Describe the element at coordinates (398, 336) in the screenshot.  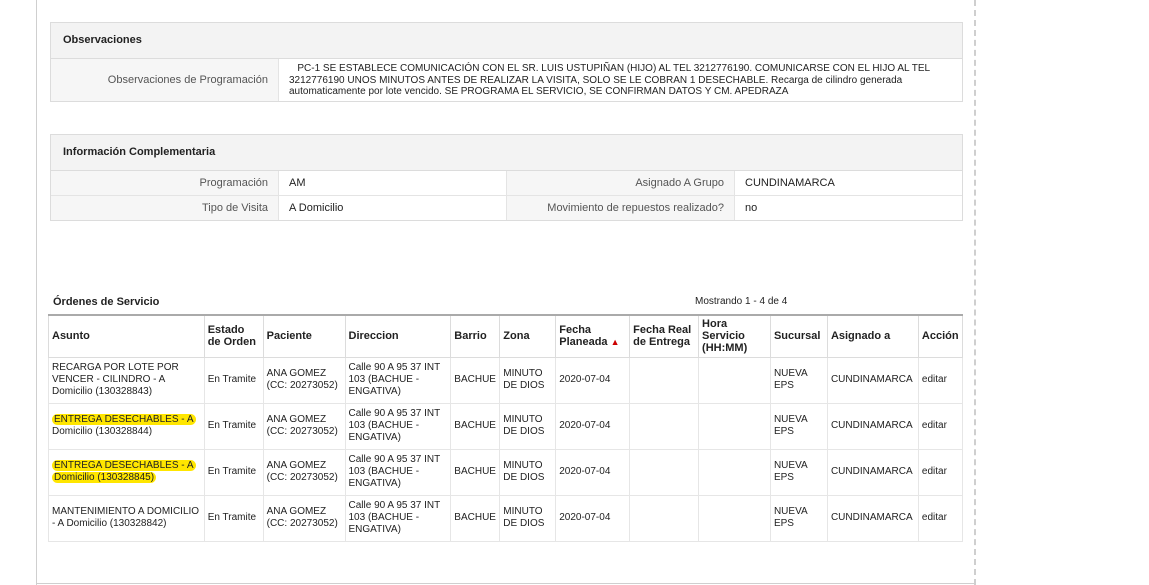
I see `col-direccion: Direccion` at that location.